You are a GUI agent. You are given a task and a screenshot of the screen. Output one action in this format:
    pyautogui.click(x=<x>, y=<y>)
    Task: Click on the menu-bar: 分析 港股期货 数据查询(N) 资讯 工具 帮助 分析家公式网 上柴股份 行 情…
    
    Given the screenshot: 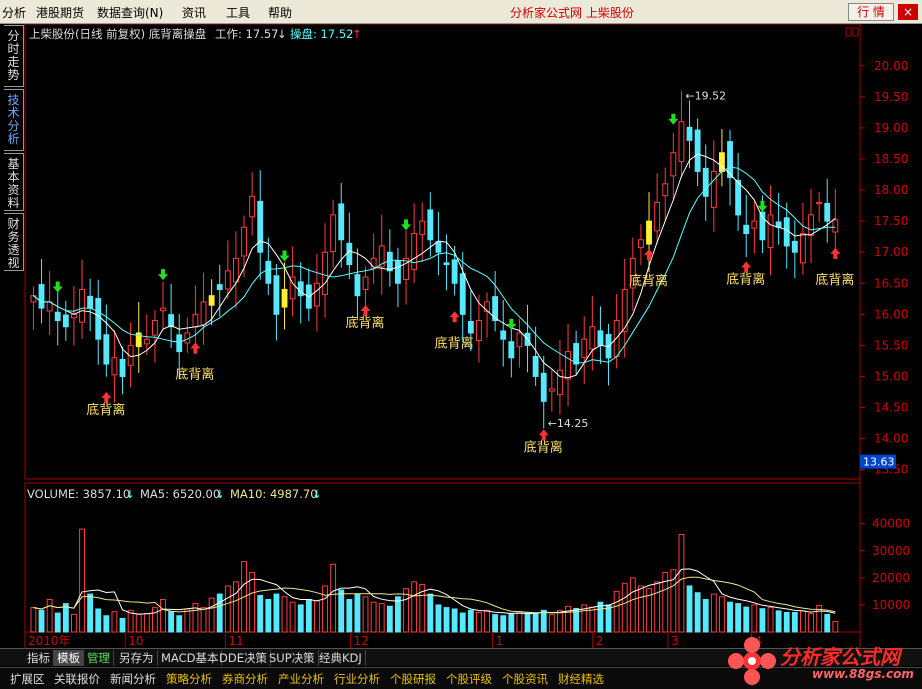 What is the action you would take?
    pyautogui.click(x=461, y=12)
    